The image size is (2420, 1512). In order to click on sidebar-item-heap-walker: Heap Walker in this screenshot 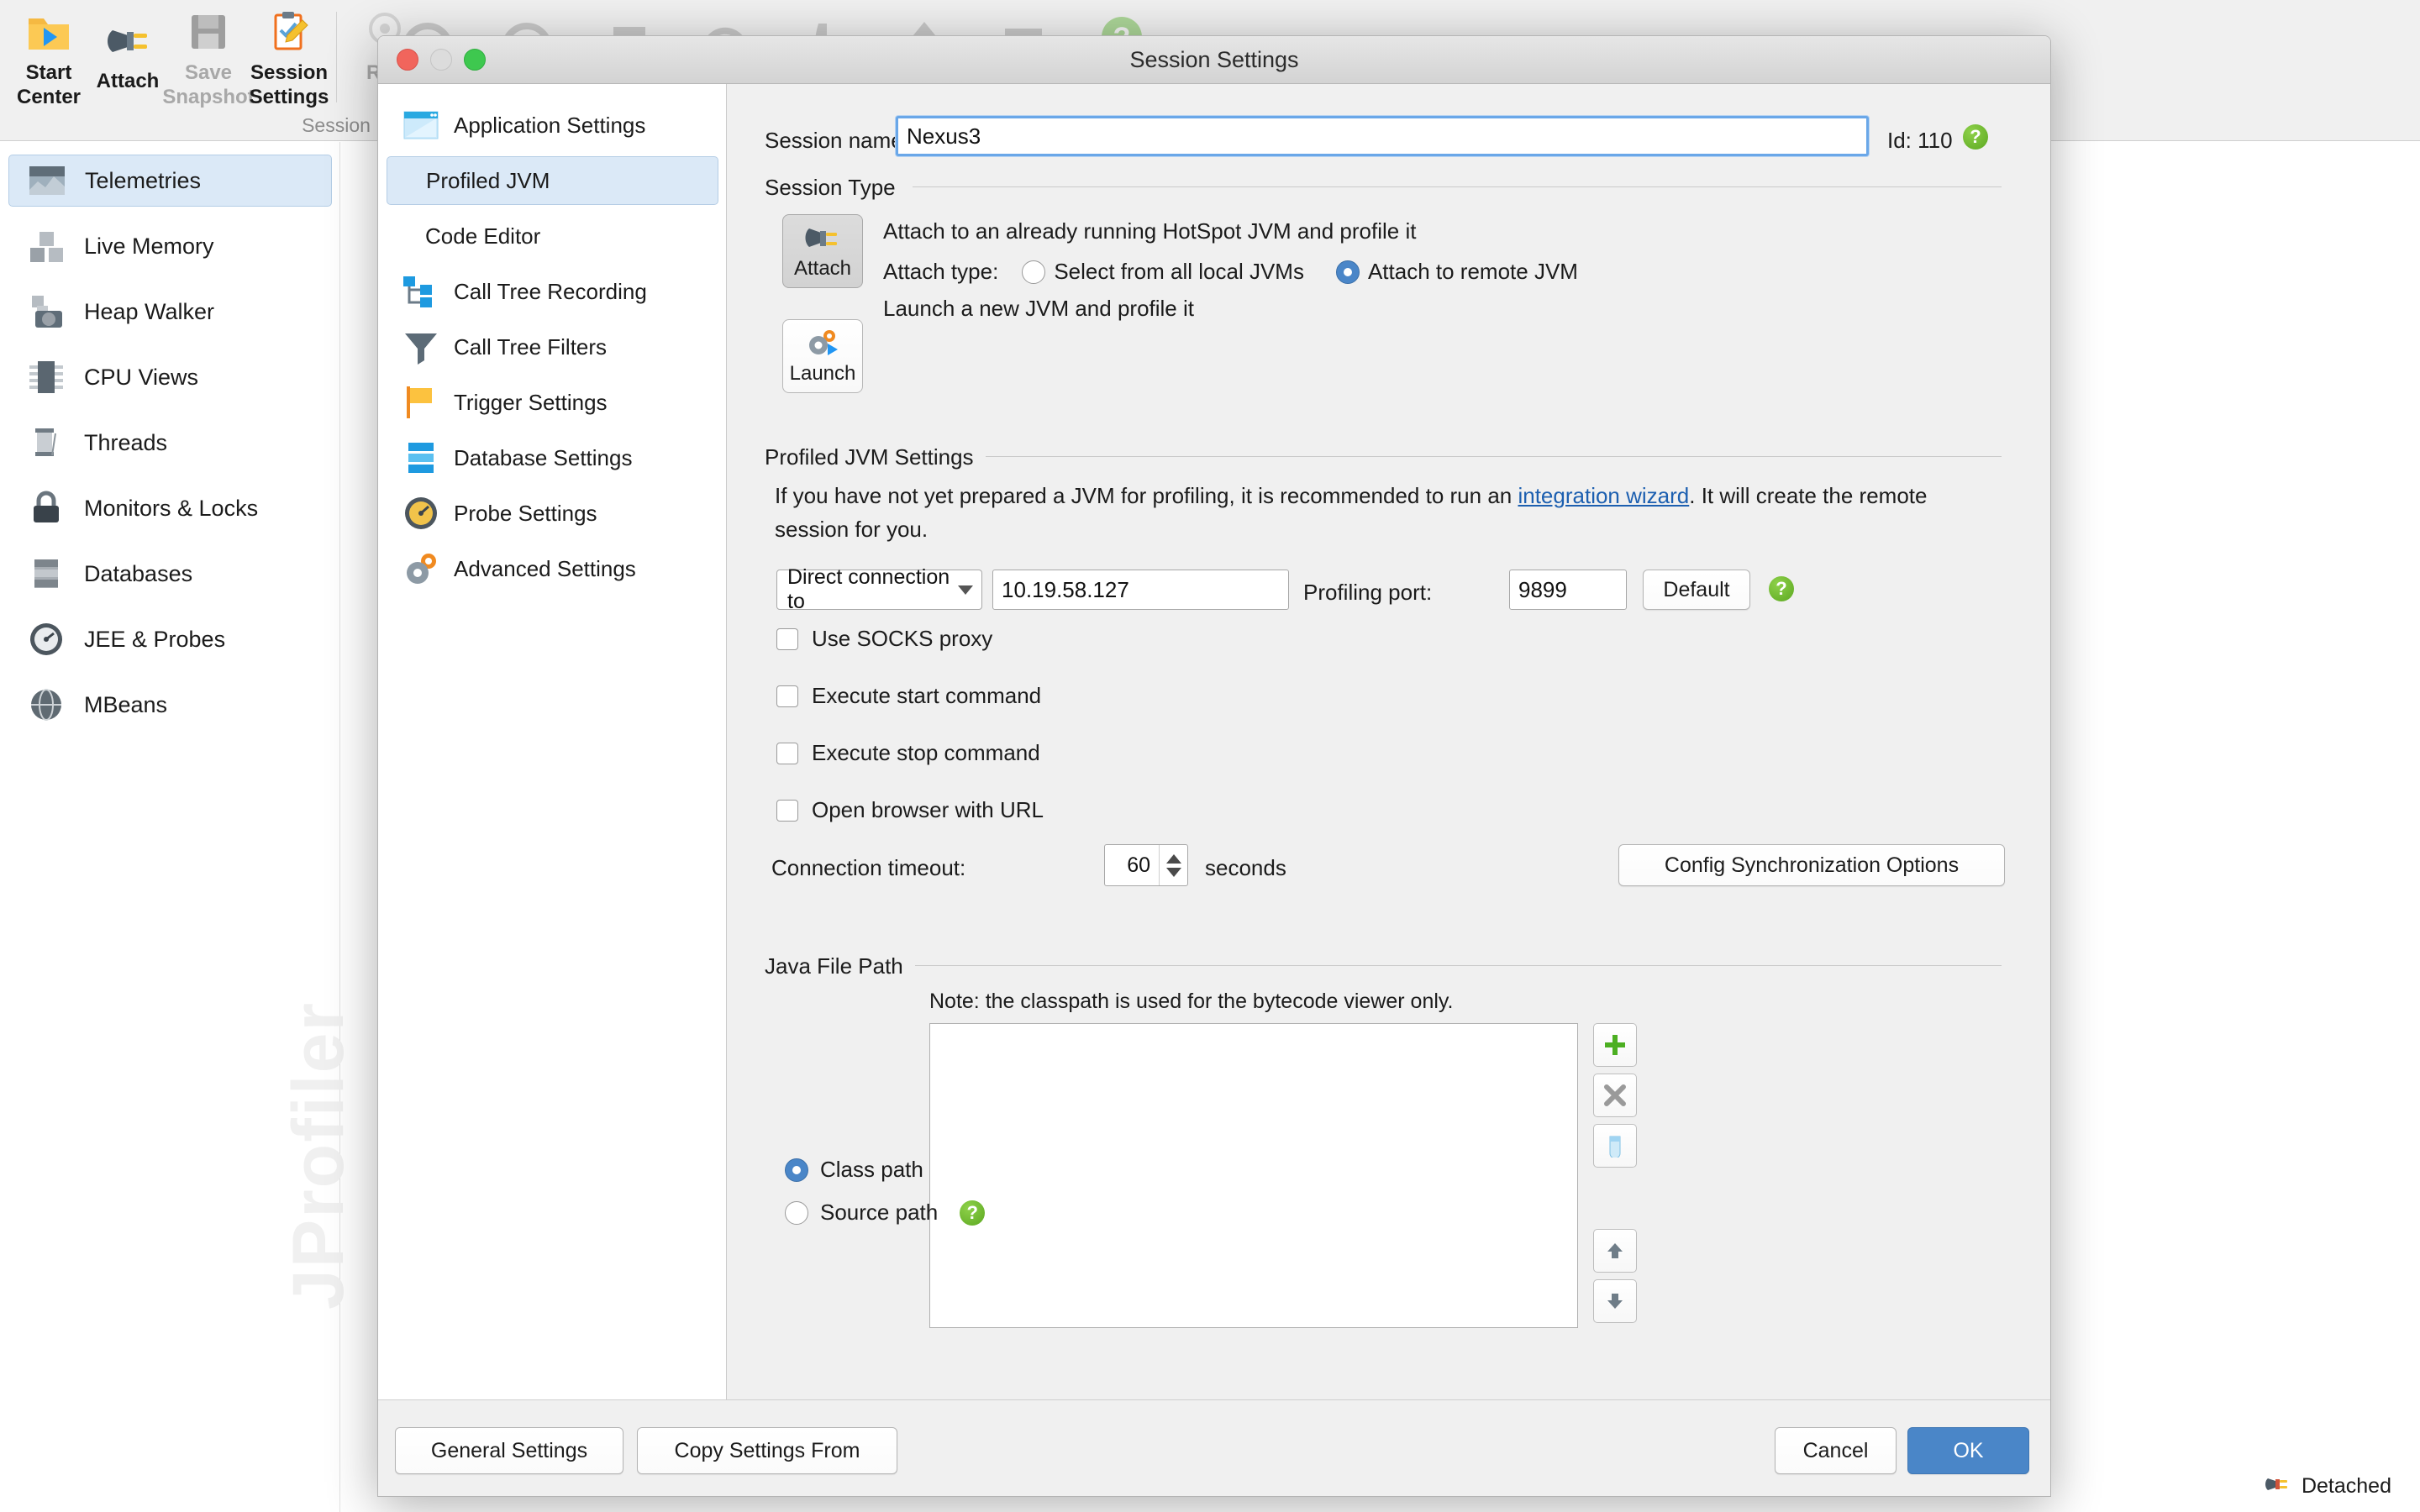, I will do `click(170, 312)`.